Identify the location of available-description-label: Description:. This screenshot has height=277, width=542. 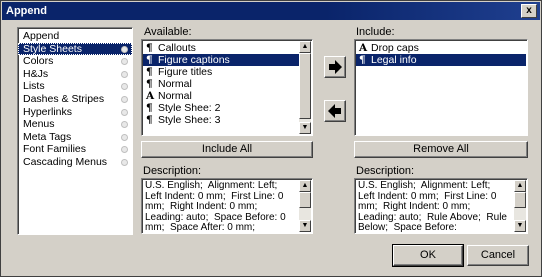
(172, 171).